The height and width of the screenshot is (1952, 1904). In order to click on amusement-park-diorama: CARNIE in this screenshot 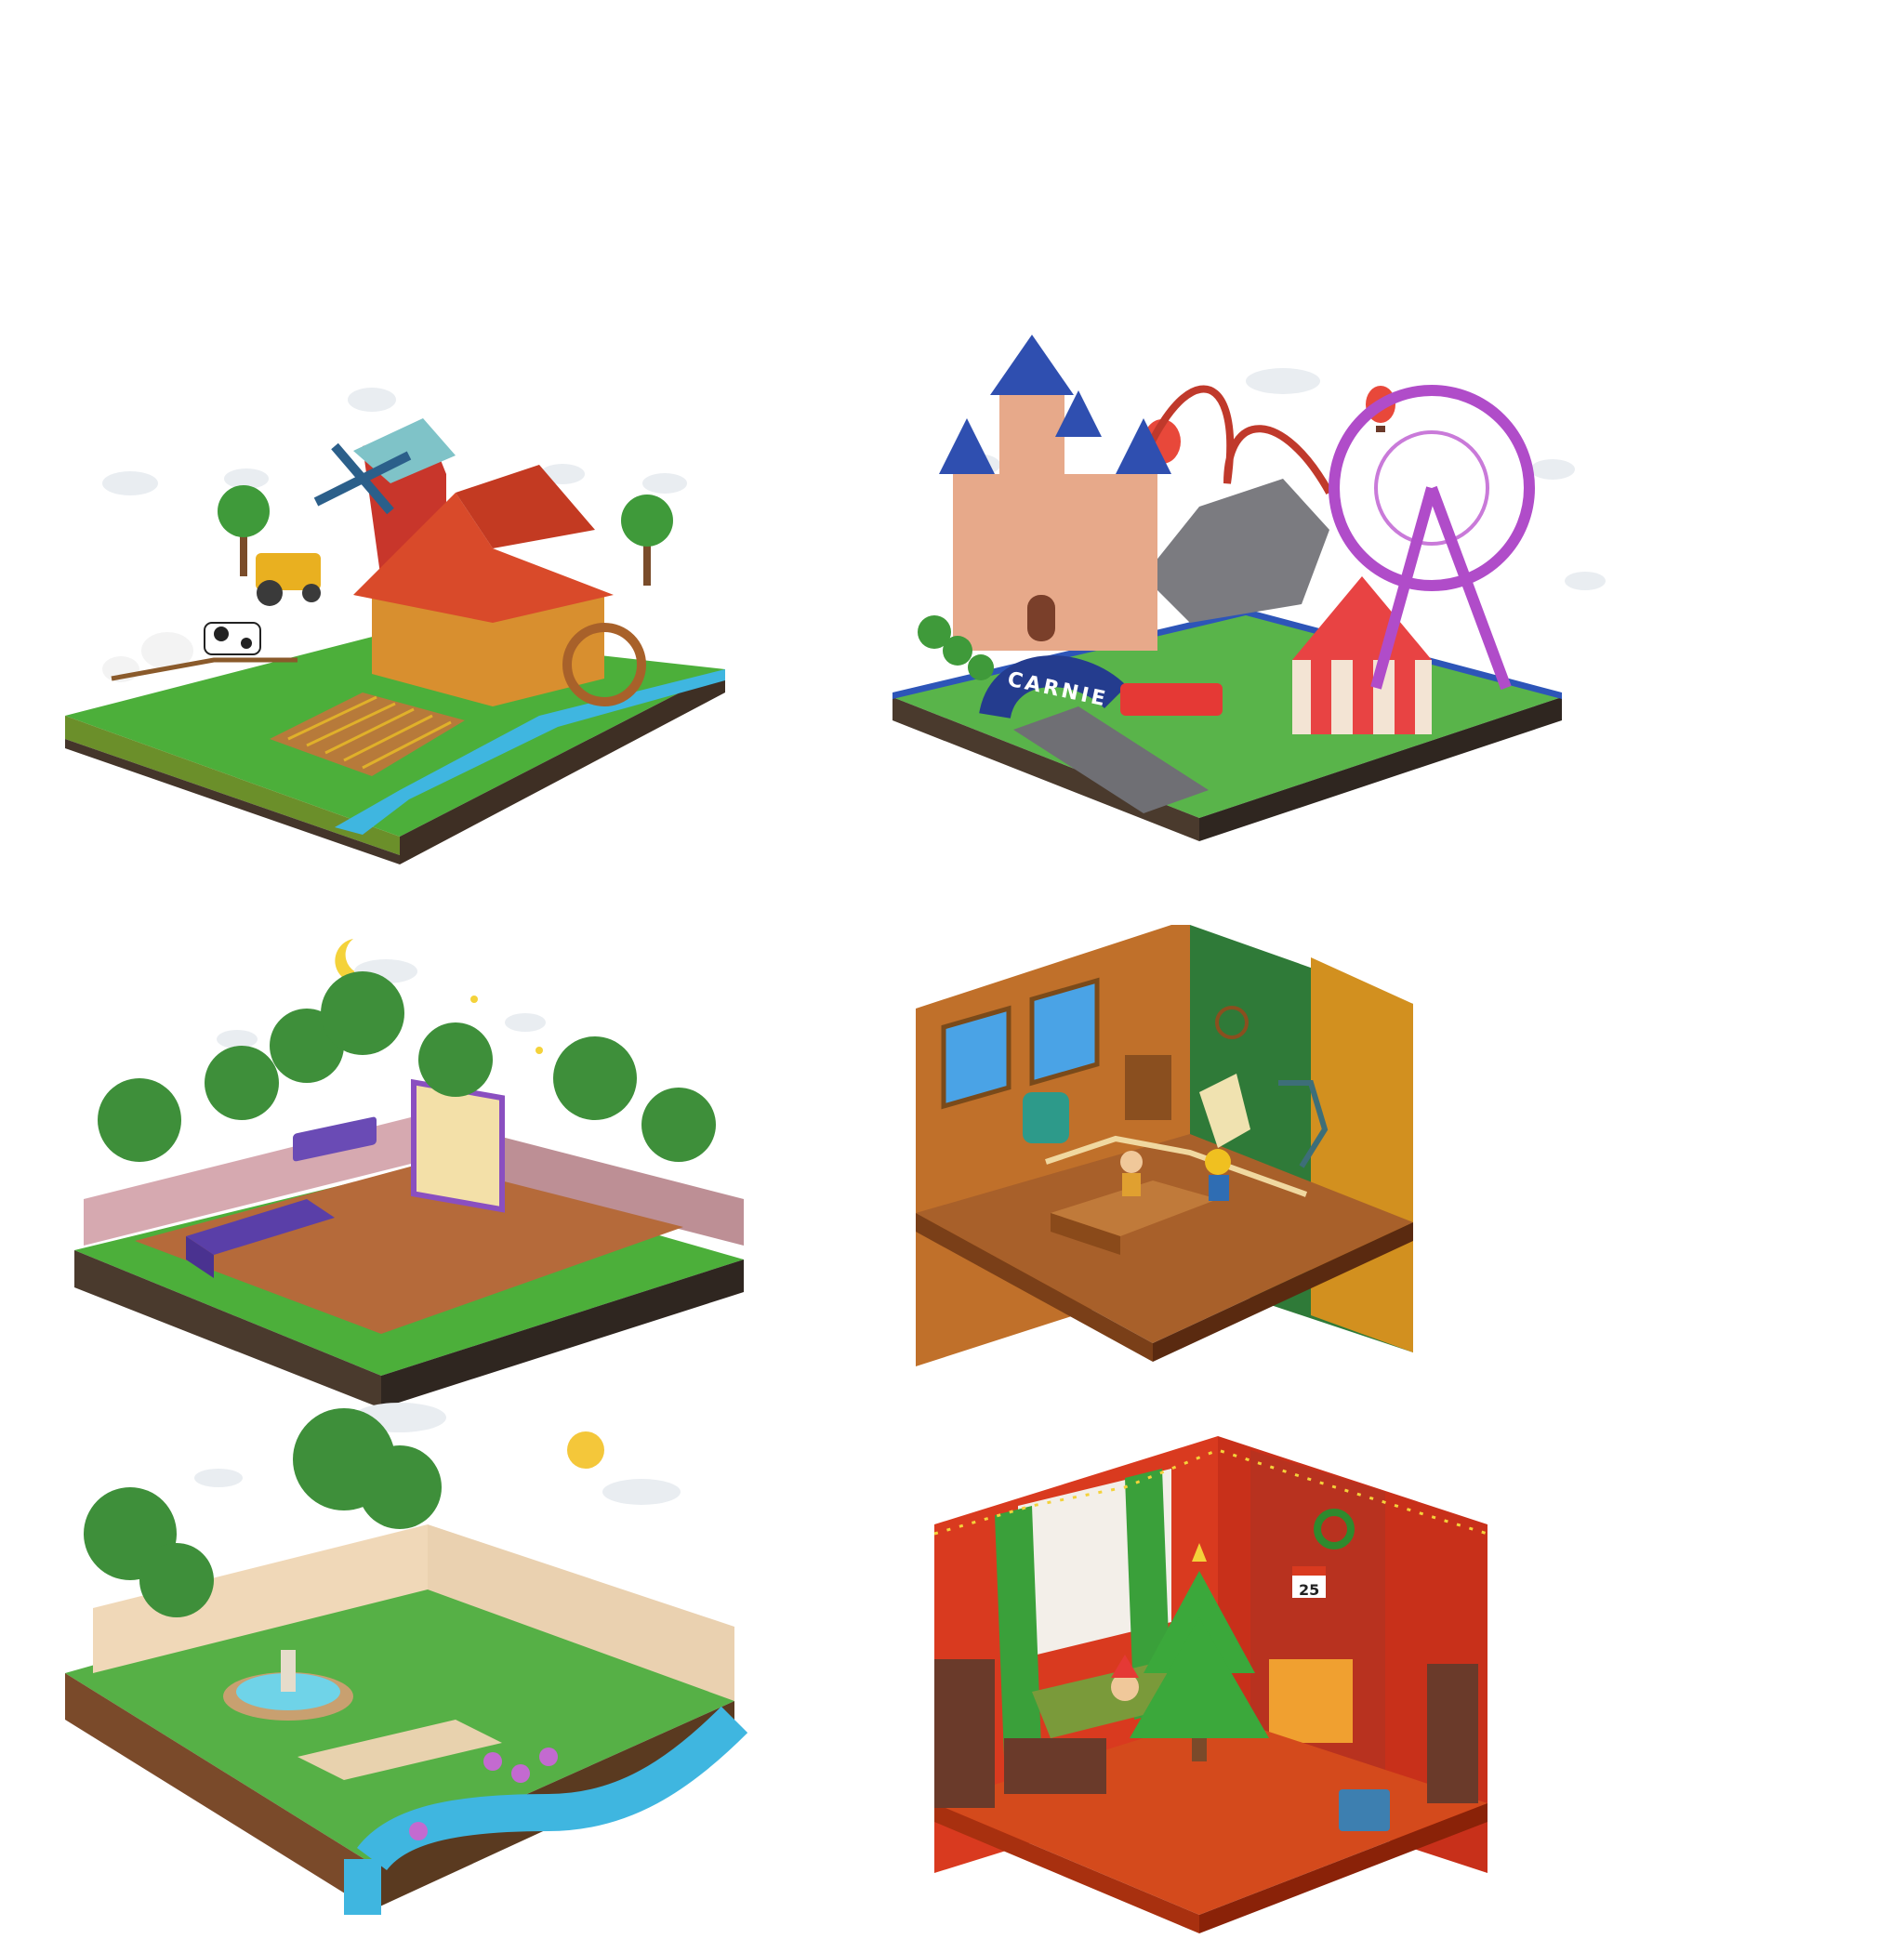, I will do `click(1249, 588)`.